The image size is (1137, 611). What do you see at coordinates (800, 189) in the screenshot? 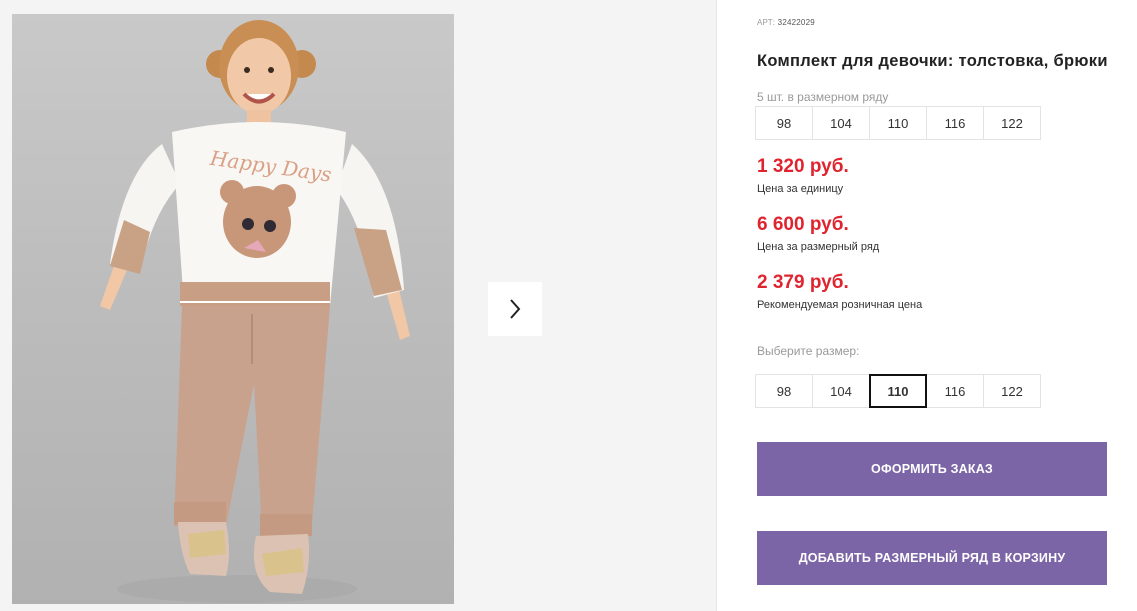
I see `unit-price-label: Цена за единицу` at bounding box center [800, 189].